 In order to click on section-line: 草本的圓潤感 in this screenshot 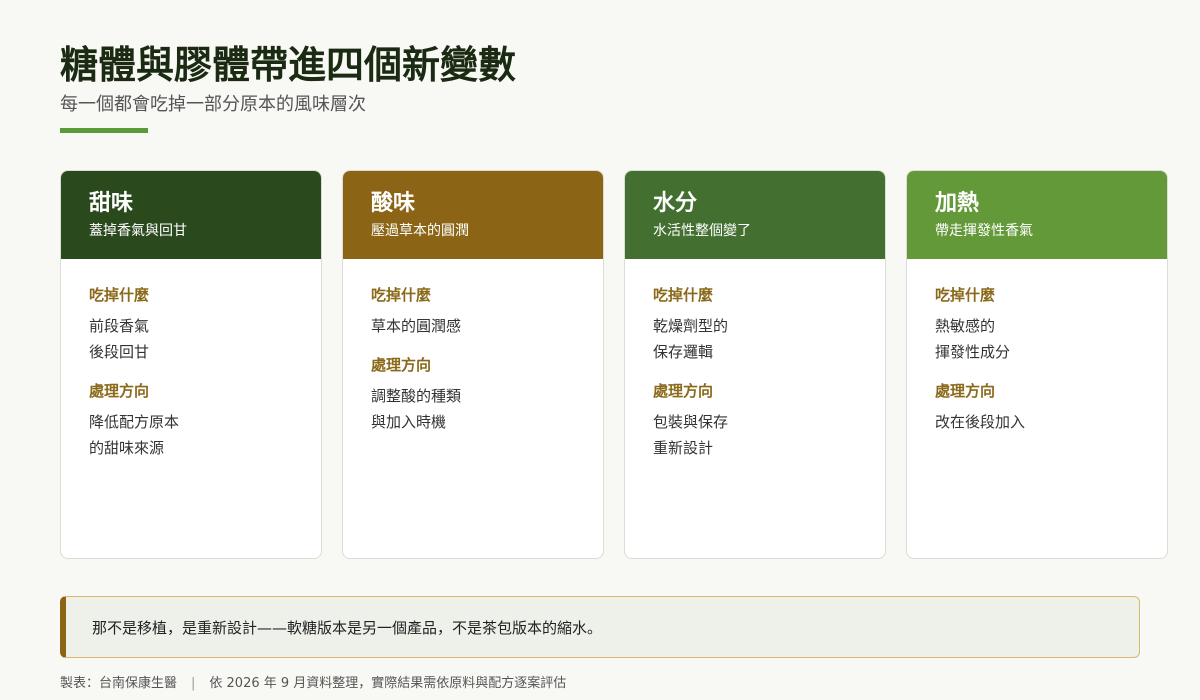, I will do `click(416, 326)`.